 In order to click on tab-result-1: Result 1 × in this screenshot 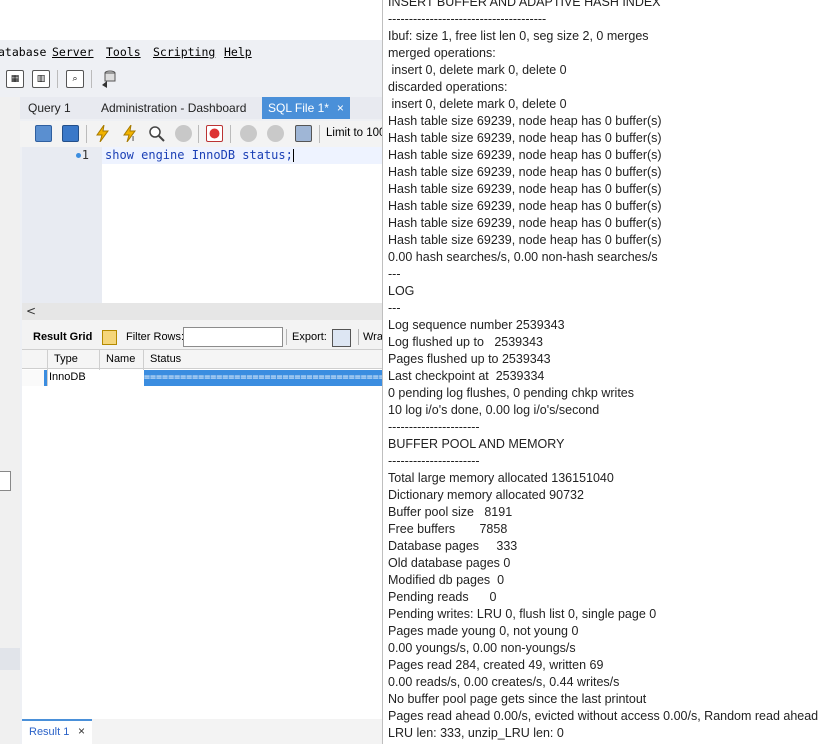, I will do `click(57, 731)`.